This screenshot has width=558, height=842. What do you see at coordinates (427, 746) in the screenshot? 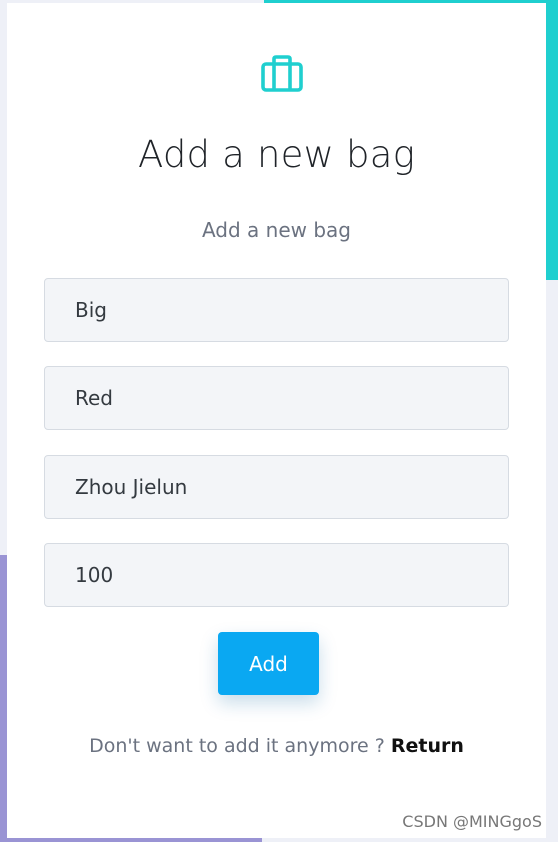
I see `return-link: Return` at bounding box center [427, 746].